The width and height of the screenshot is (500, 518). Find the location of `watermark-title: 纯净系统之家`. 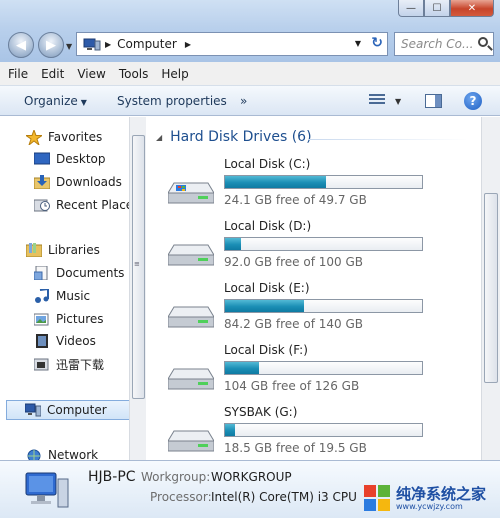

watermark-title: 纯净系统之家 is located at coordinates (441, 493).